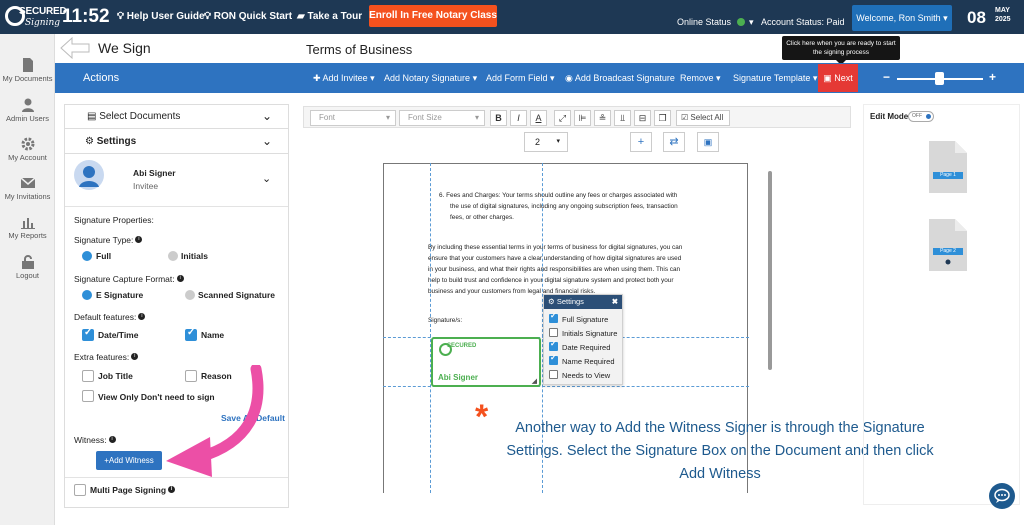 The width and height of the screenshot is (1024, 525). What do you see at coordinates (433, 16) in the screenshot?
I see `enroll-notary-class-button: Enroll In Free Notary Class` at bounding box center [433, 16].